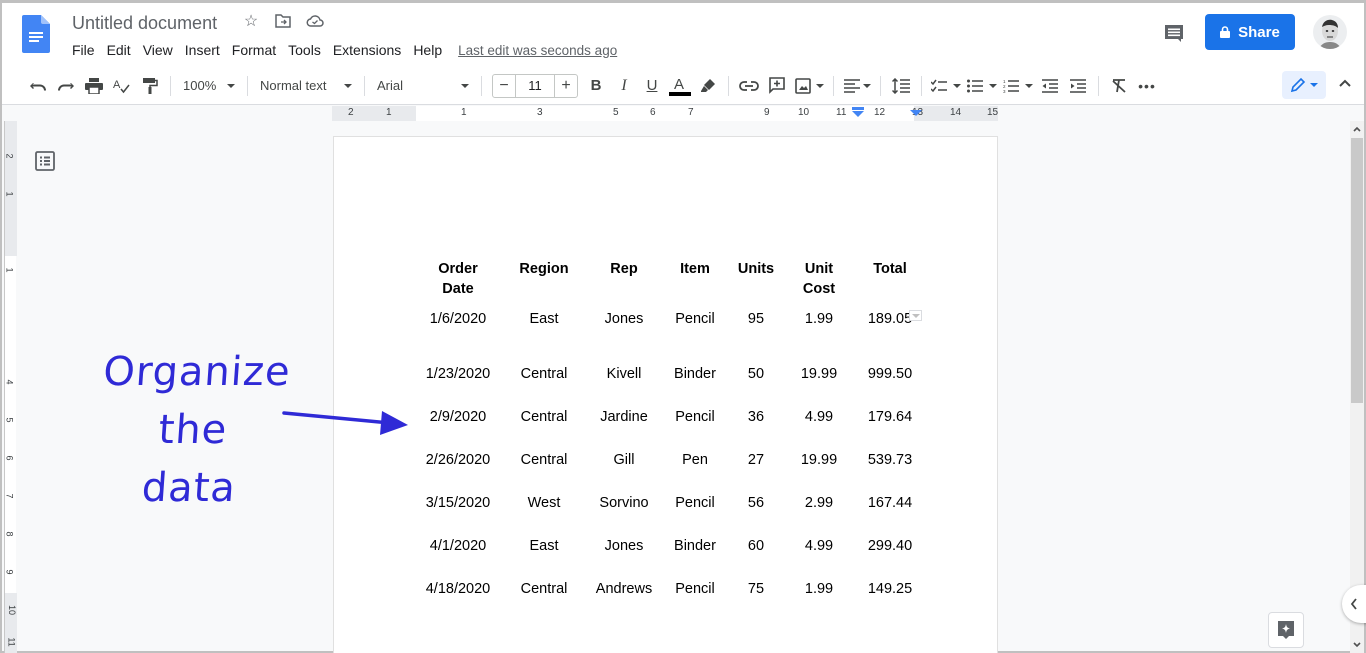  Describe the element at coordinates (756, 330) in the screenshot. I see `cell-units: 95` at that location.